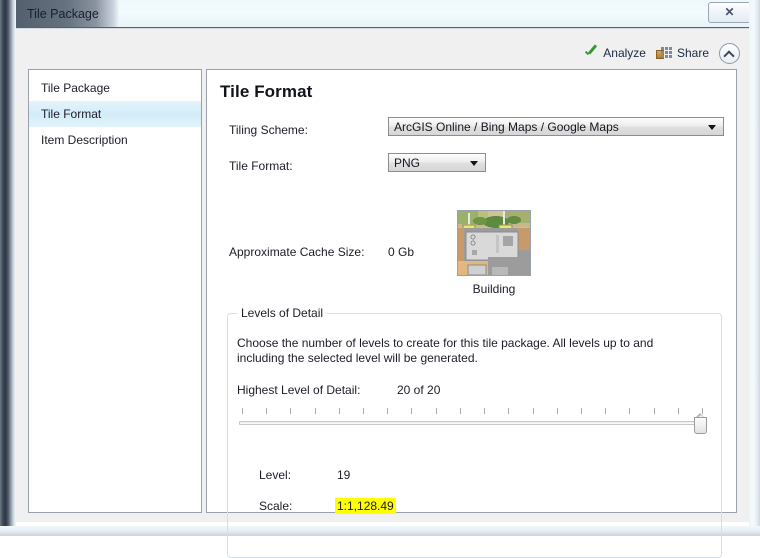 Image resolution: width=760 pixels, height=558 pixels. What do you see at coordinates (506, 127) in the screenshot?
I see `tiling-scheme-value: ArcGIS Online / Bing Maps / Google Maps` at bounding box center [506, 127].